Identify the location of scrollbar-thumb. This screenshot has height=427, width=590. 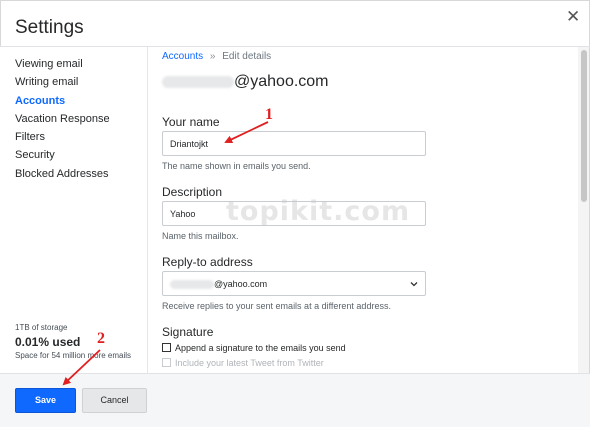
(584, 126).